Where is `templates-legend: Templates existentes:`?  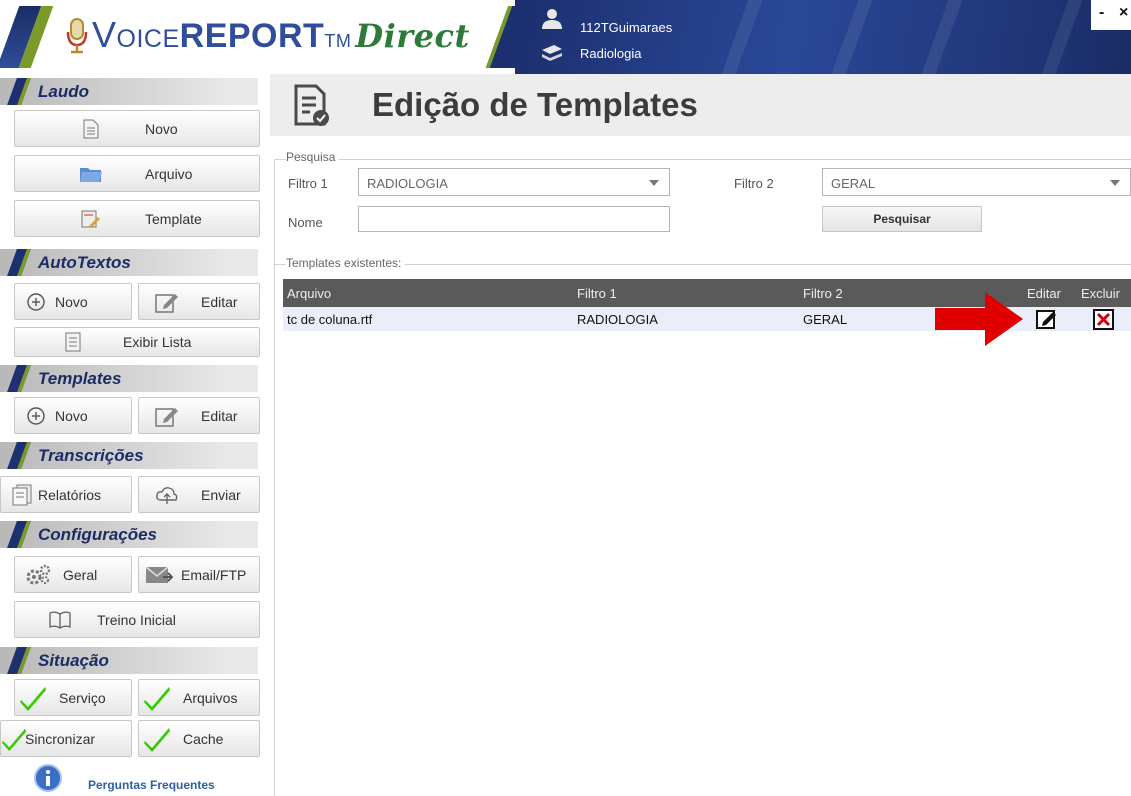 templates-legend: Templates existentes: is located at coordinates (346, 263).